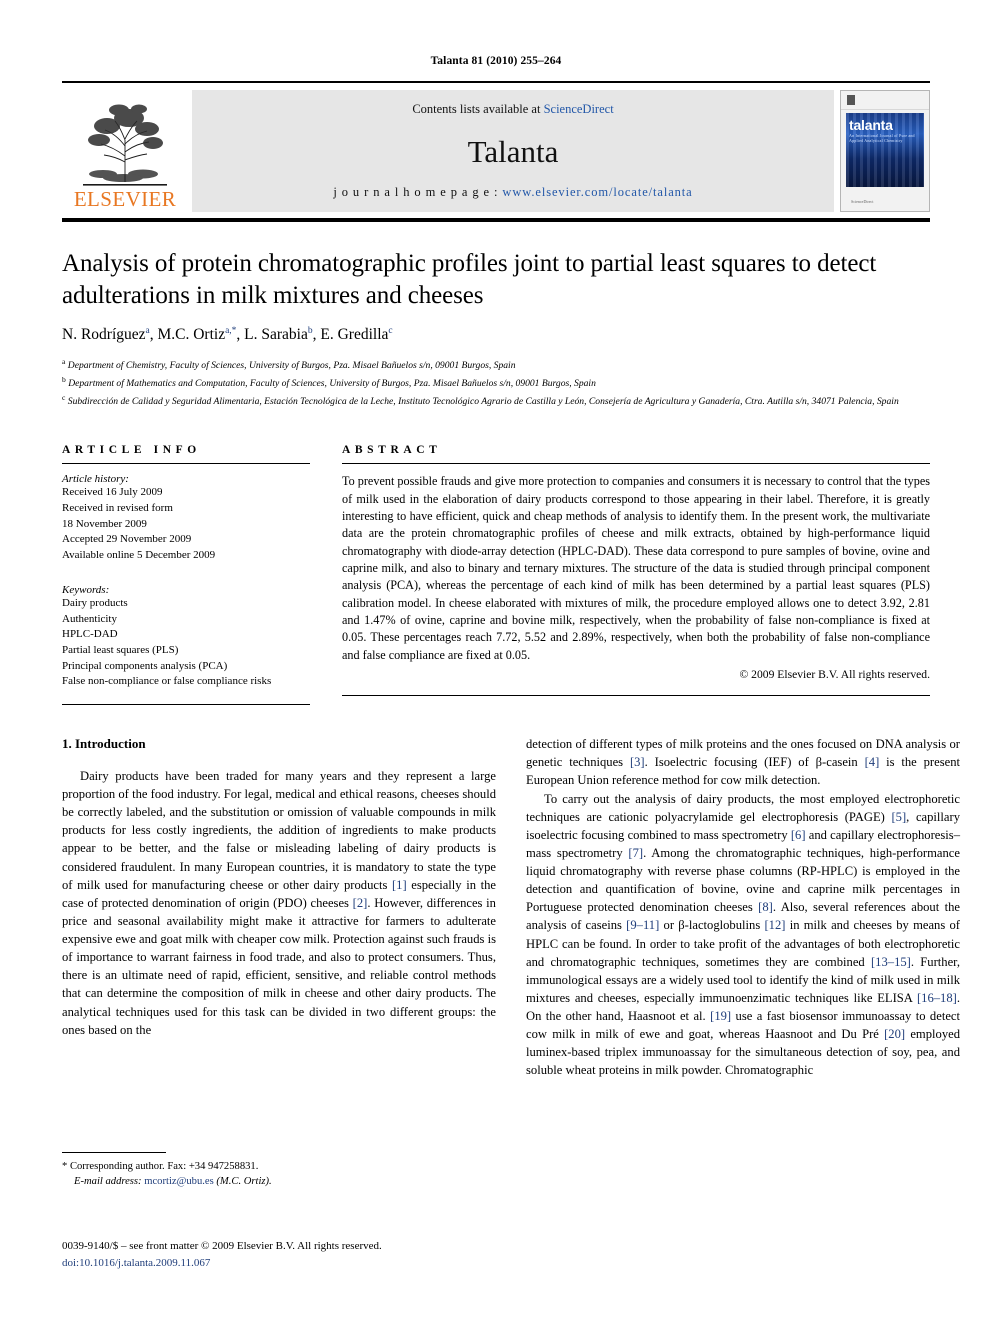  I want to click on keyword-item: Authenticity, so click(89, 618).